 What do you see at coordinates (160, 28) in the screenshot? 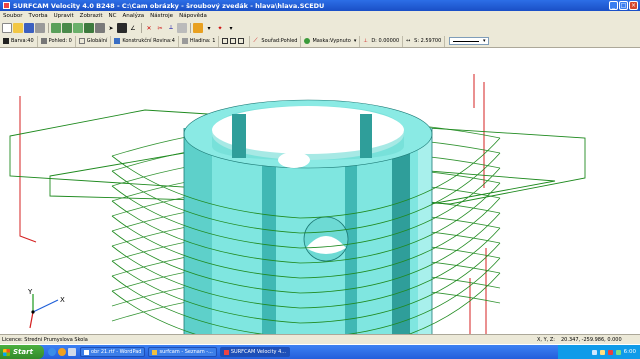
I see `trim-icon: ✂` at bounding box center [160, 28].